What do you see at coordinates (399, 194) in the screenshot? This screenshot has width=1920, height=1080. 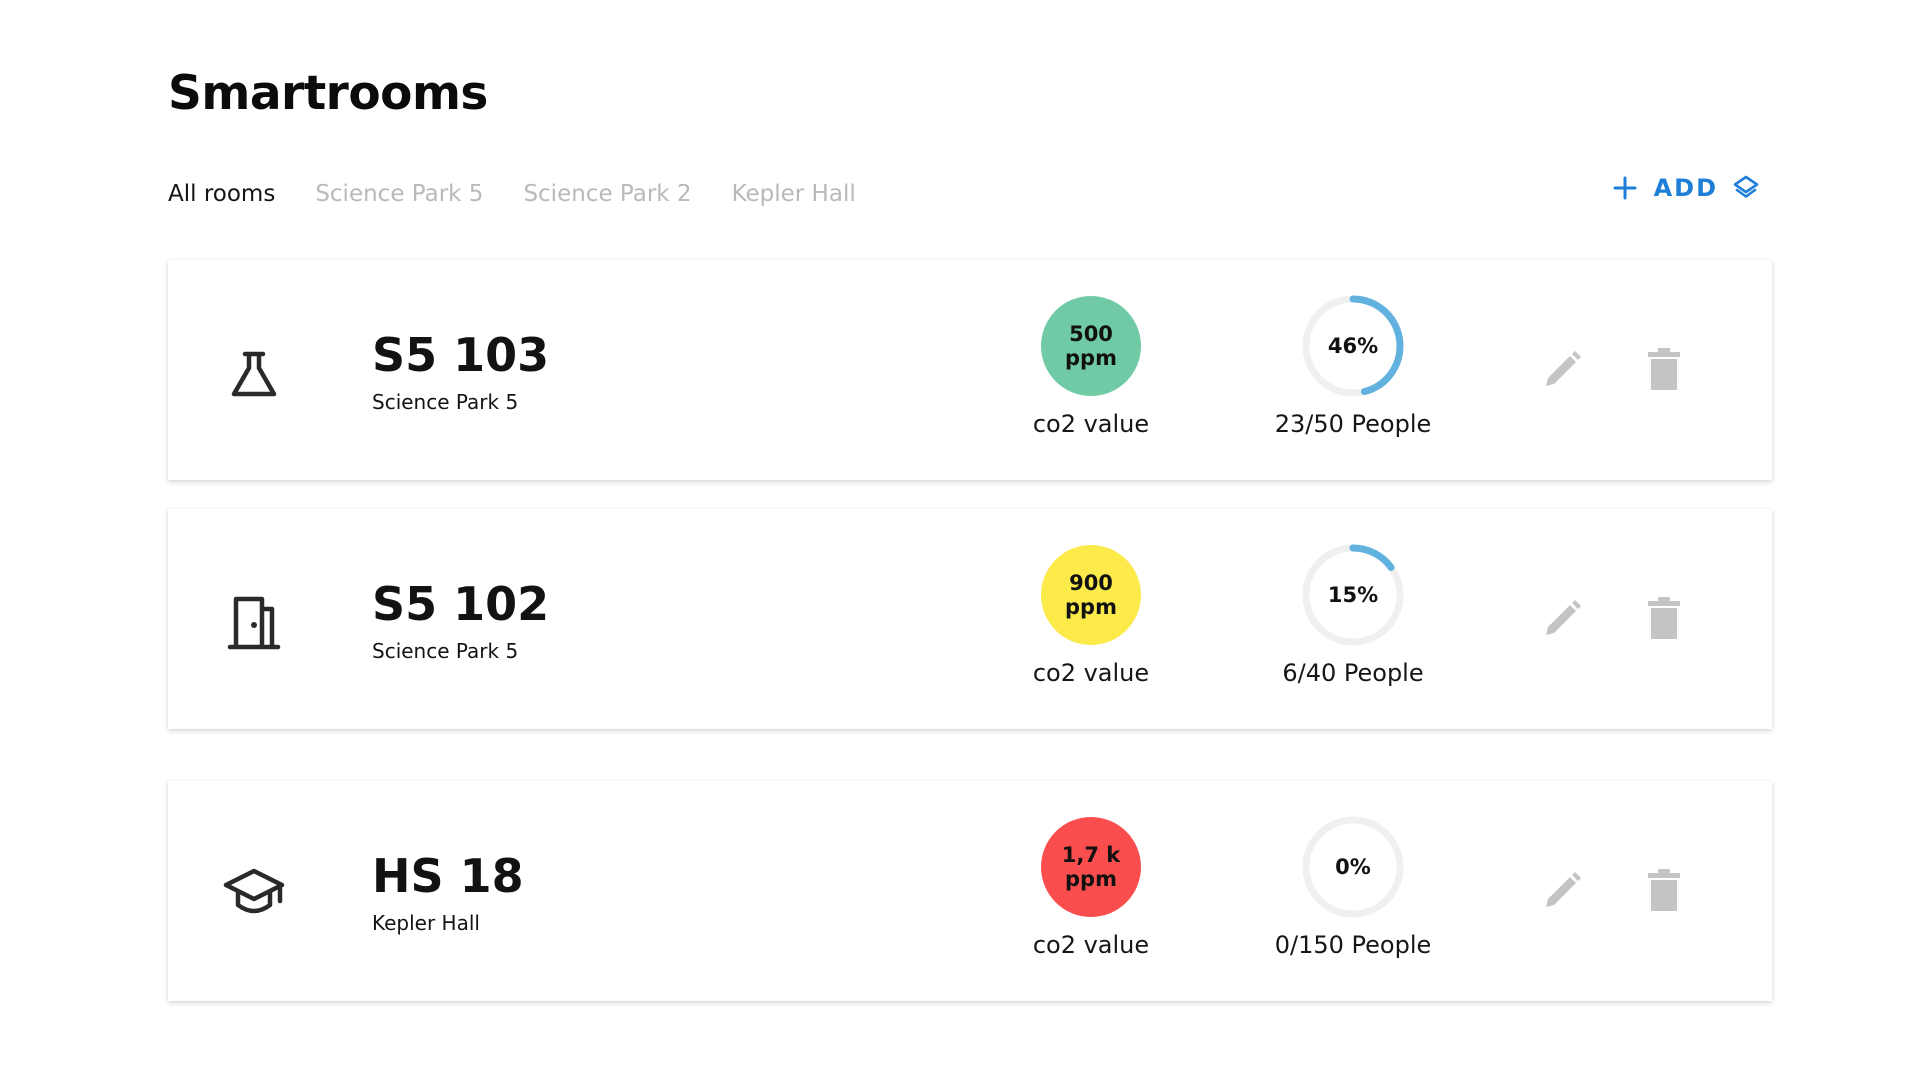 I see `tab-science-park-5: Science Park 5` at bounding box center [399, 194].